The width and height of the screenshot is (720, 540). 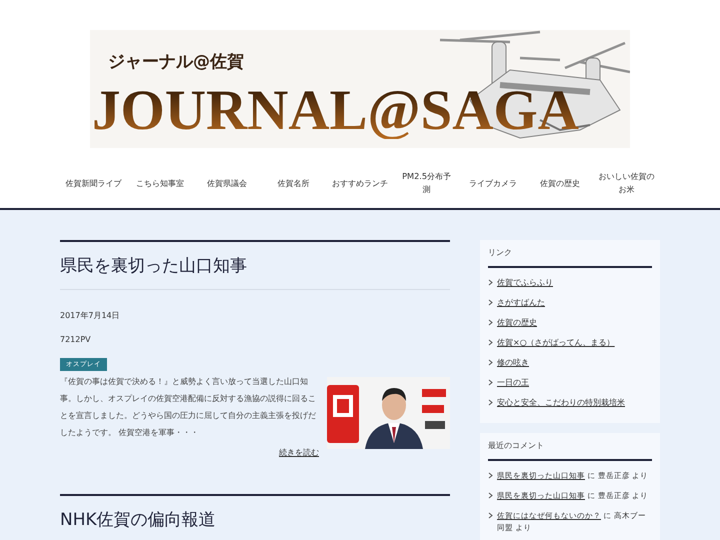 What do you see at coordinates (513, 363) in the screenshot?
I see `sidebar-link: 修の呟き` at bounding box center [513, 363].